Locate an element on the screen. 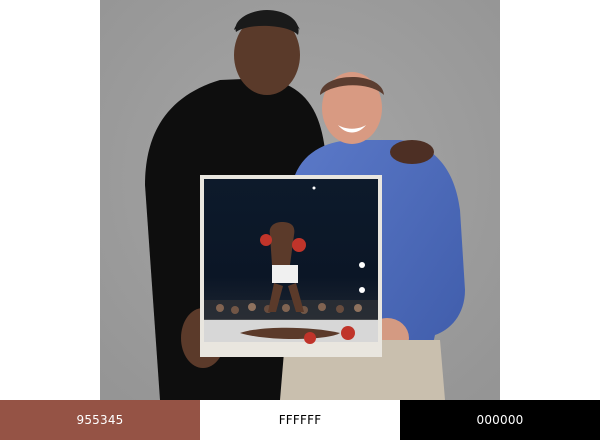 The width and height of the screenshot is (600, 440). swatch-hex-label: FFFFFF is located at coordinates (300, 420).